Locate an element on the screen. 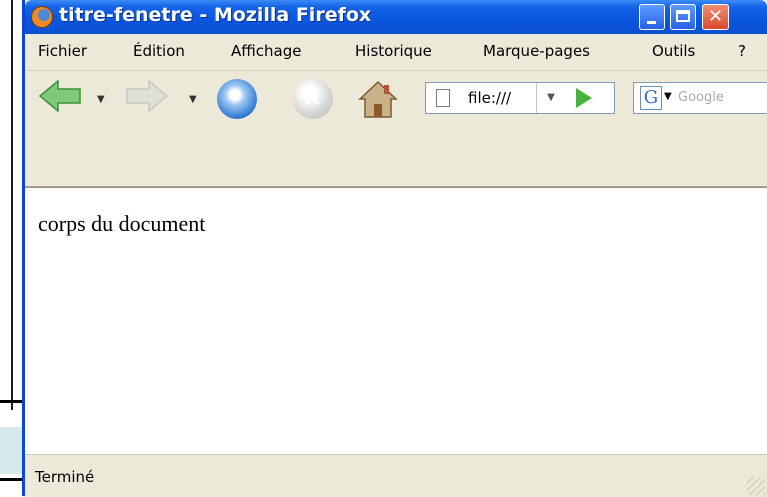  back-history-dropdown: ▼ is located at coordinates (101, 99).